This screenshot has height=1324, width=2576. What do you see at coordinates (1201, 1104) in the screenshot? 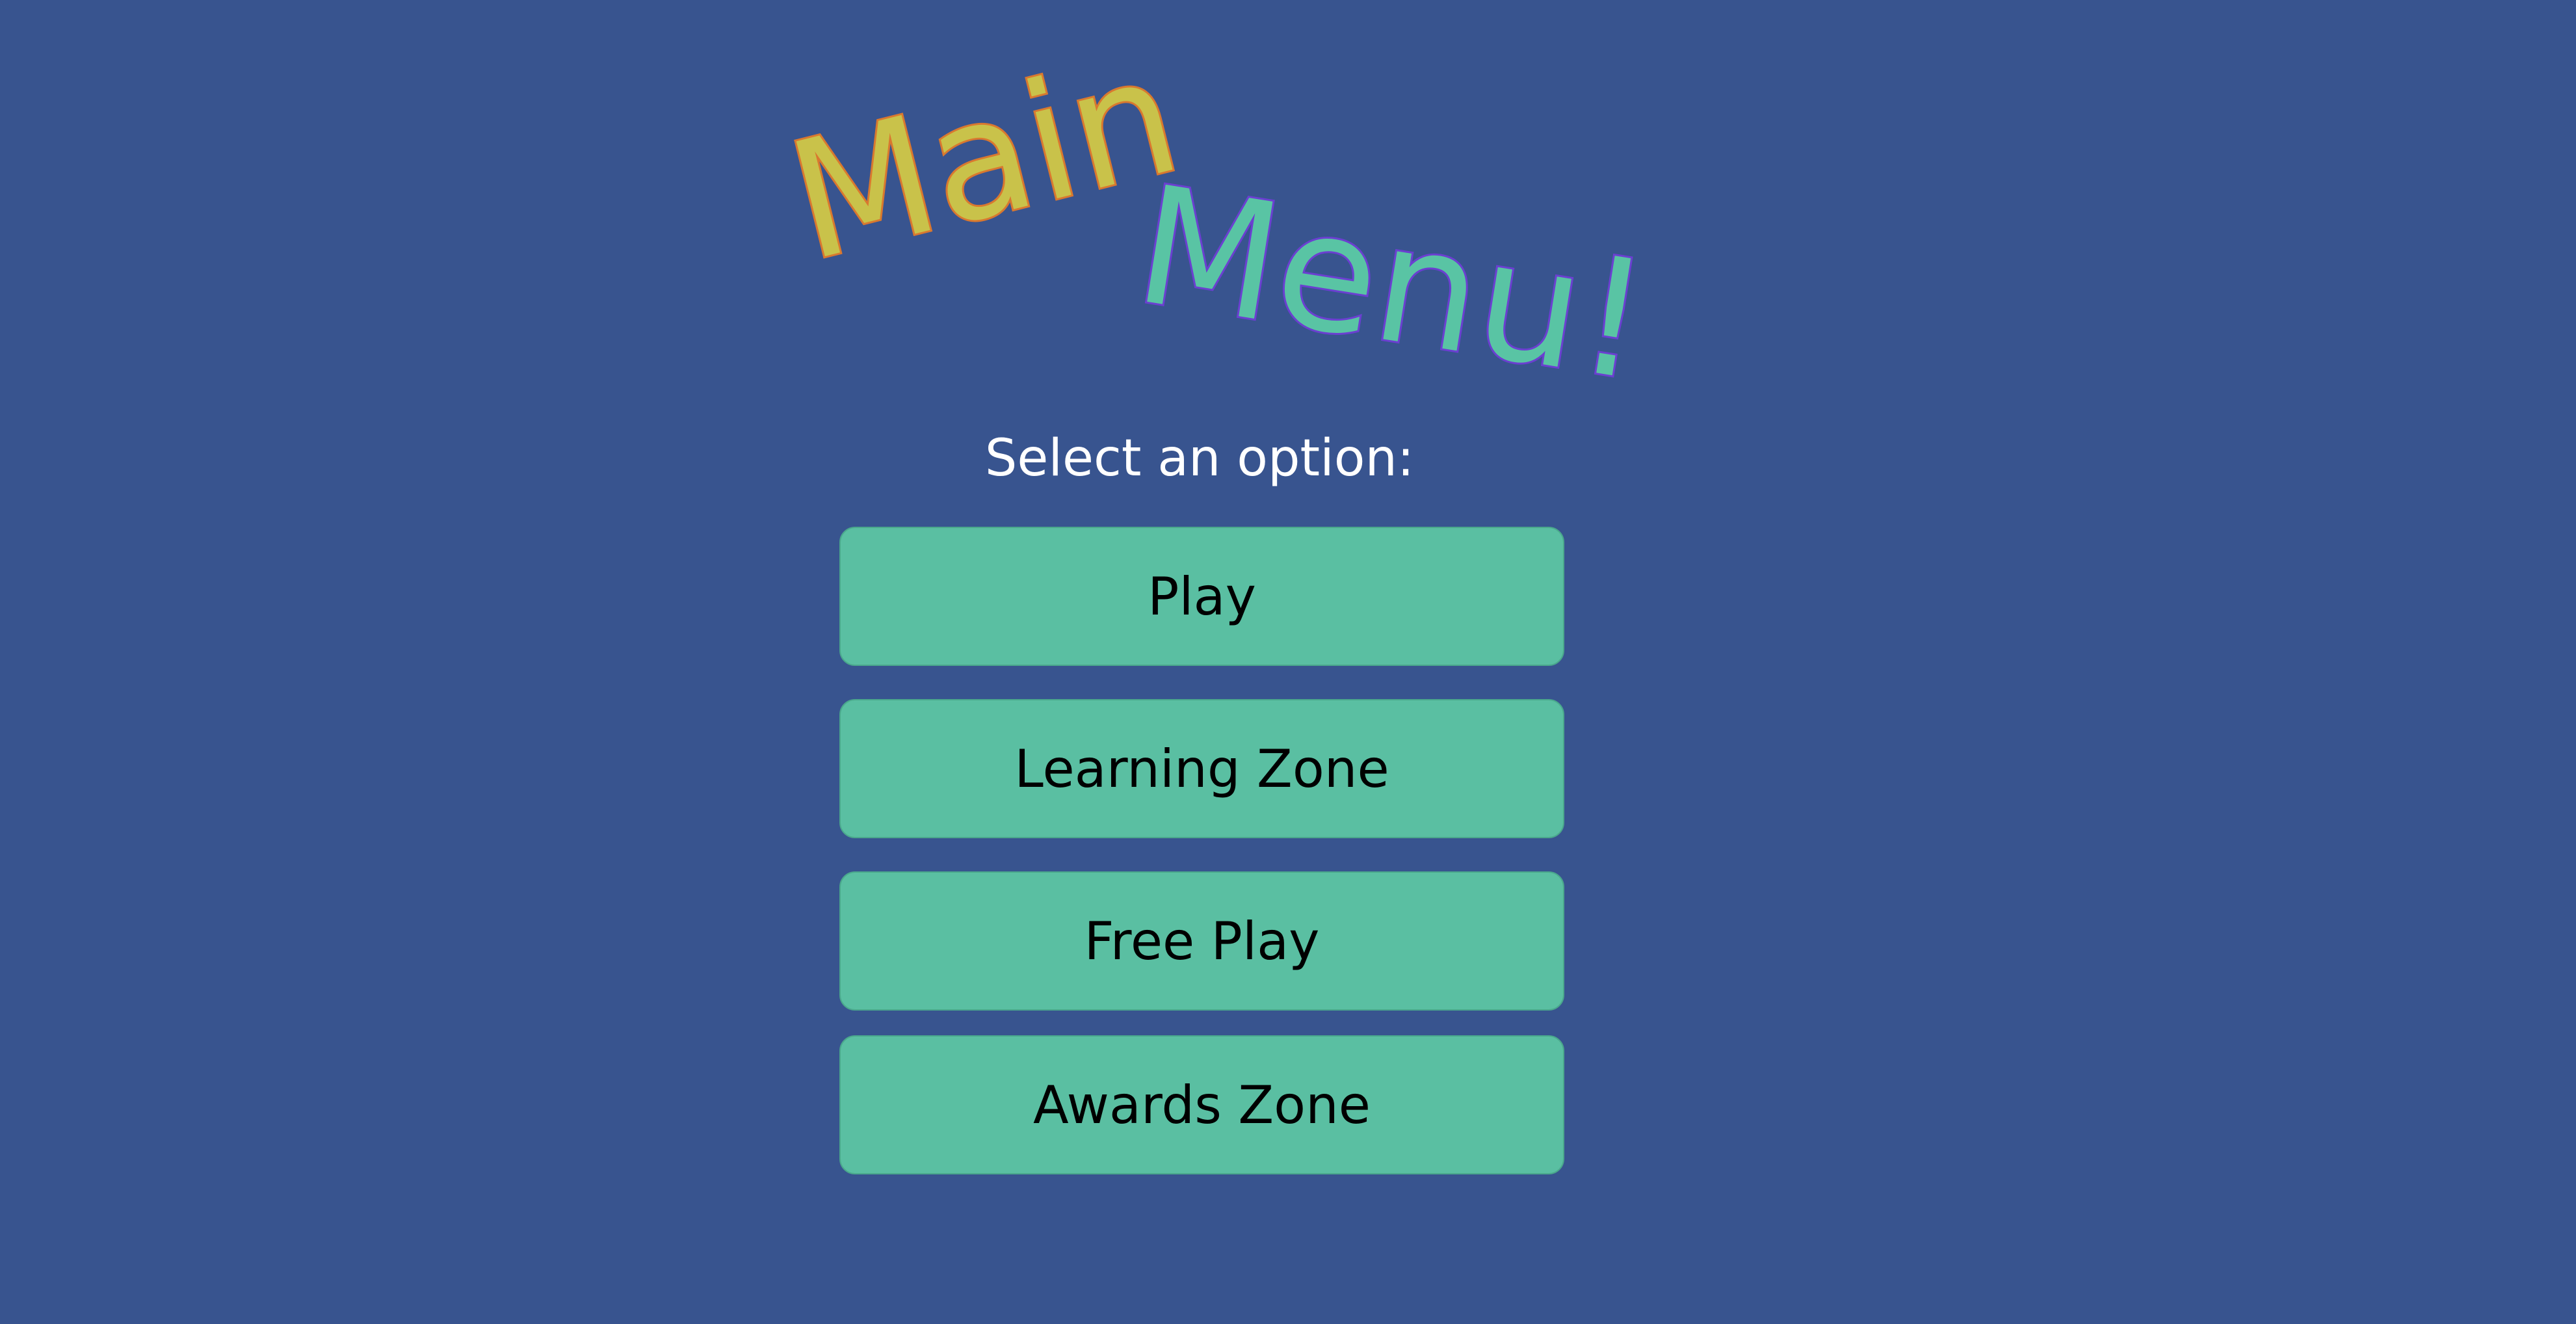
I see `awards-zone-button: Awards Zone` at bounding box center [1201, 1104].